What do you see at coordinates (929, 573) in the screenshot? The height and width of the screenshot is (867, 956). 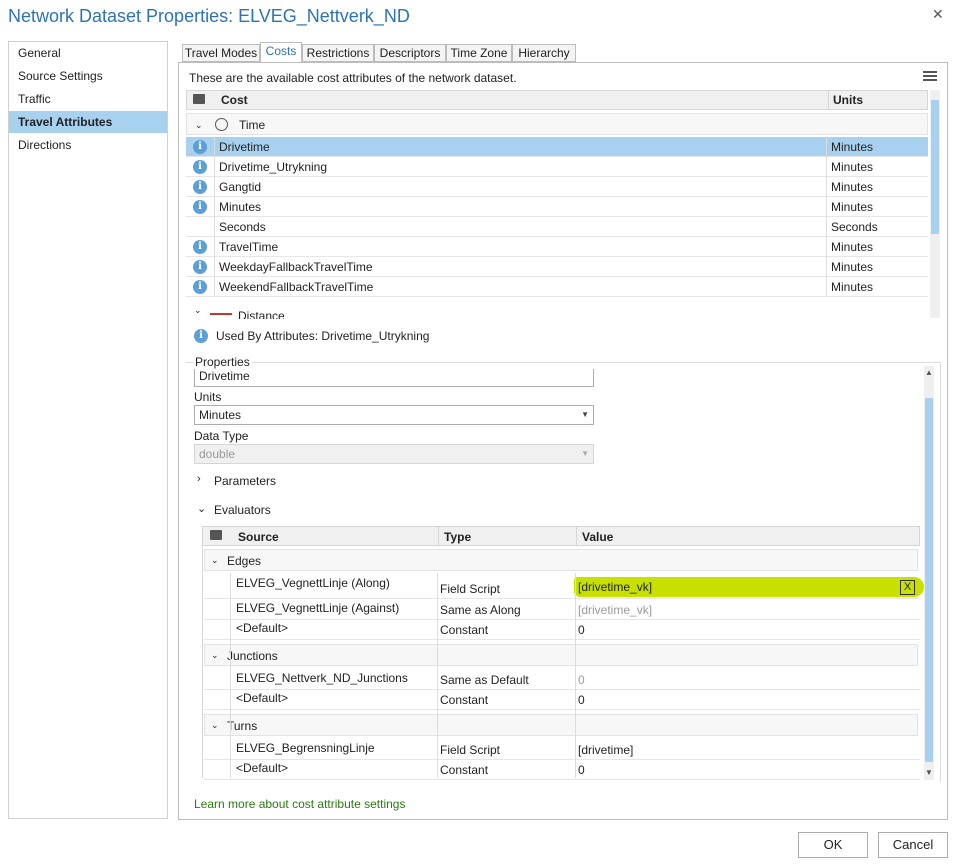 I see `properties-scrollbar: ▲ ▼` at bounding box center [929, 573].